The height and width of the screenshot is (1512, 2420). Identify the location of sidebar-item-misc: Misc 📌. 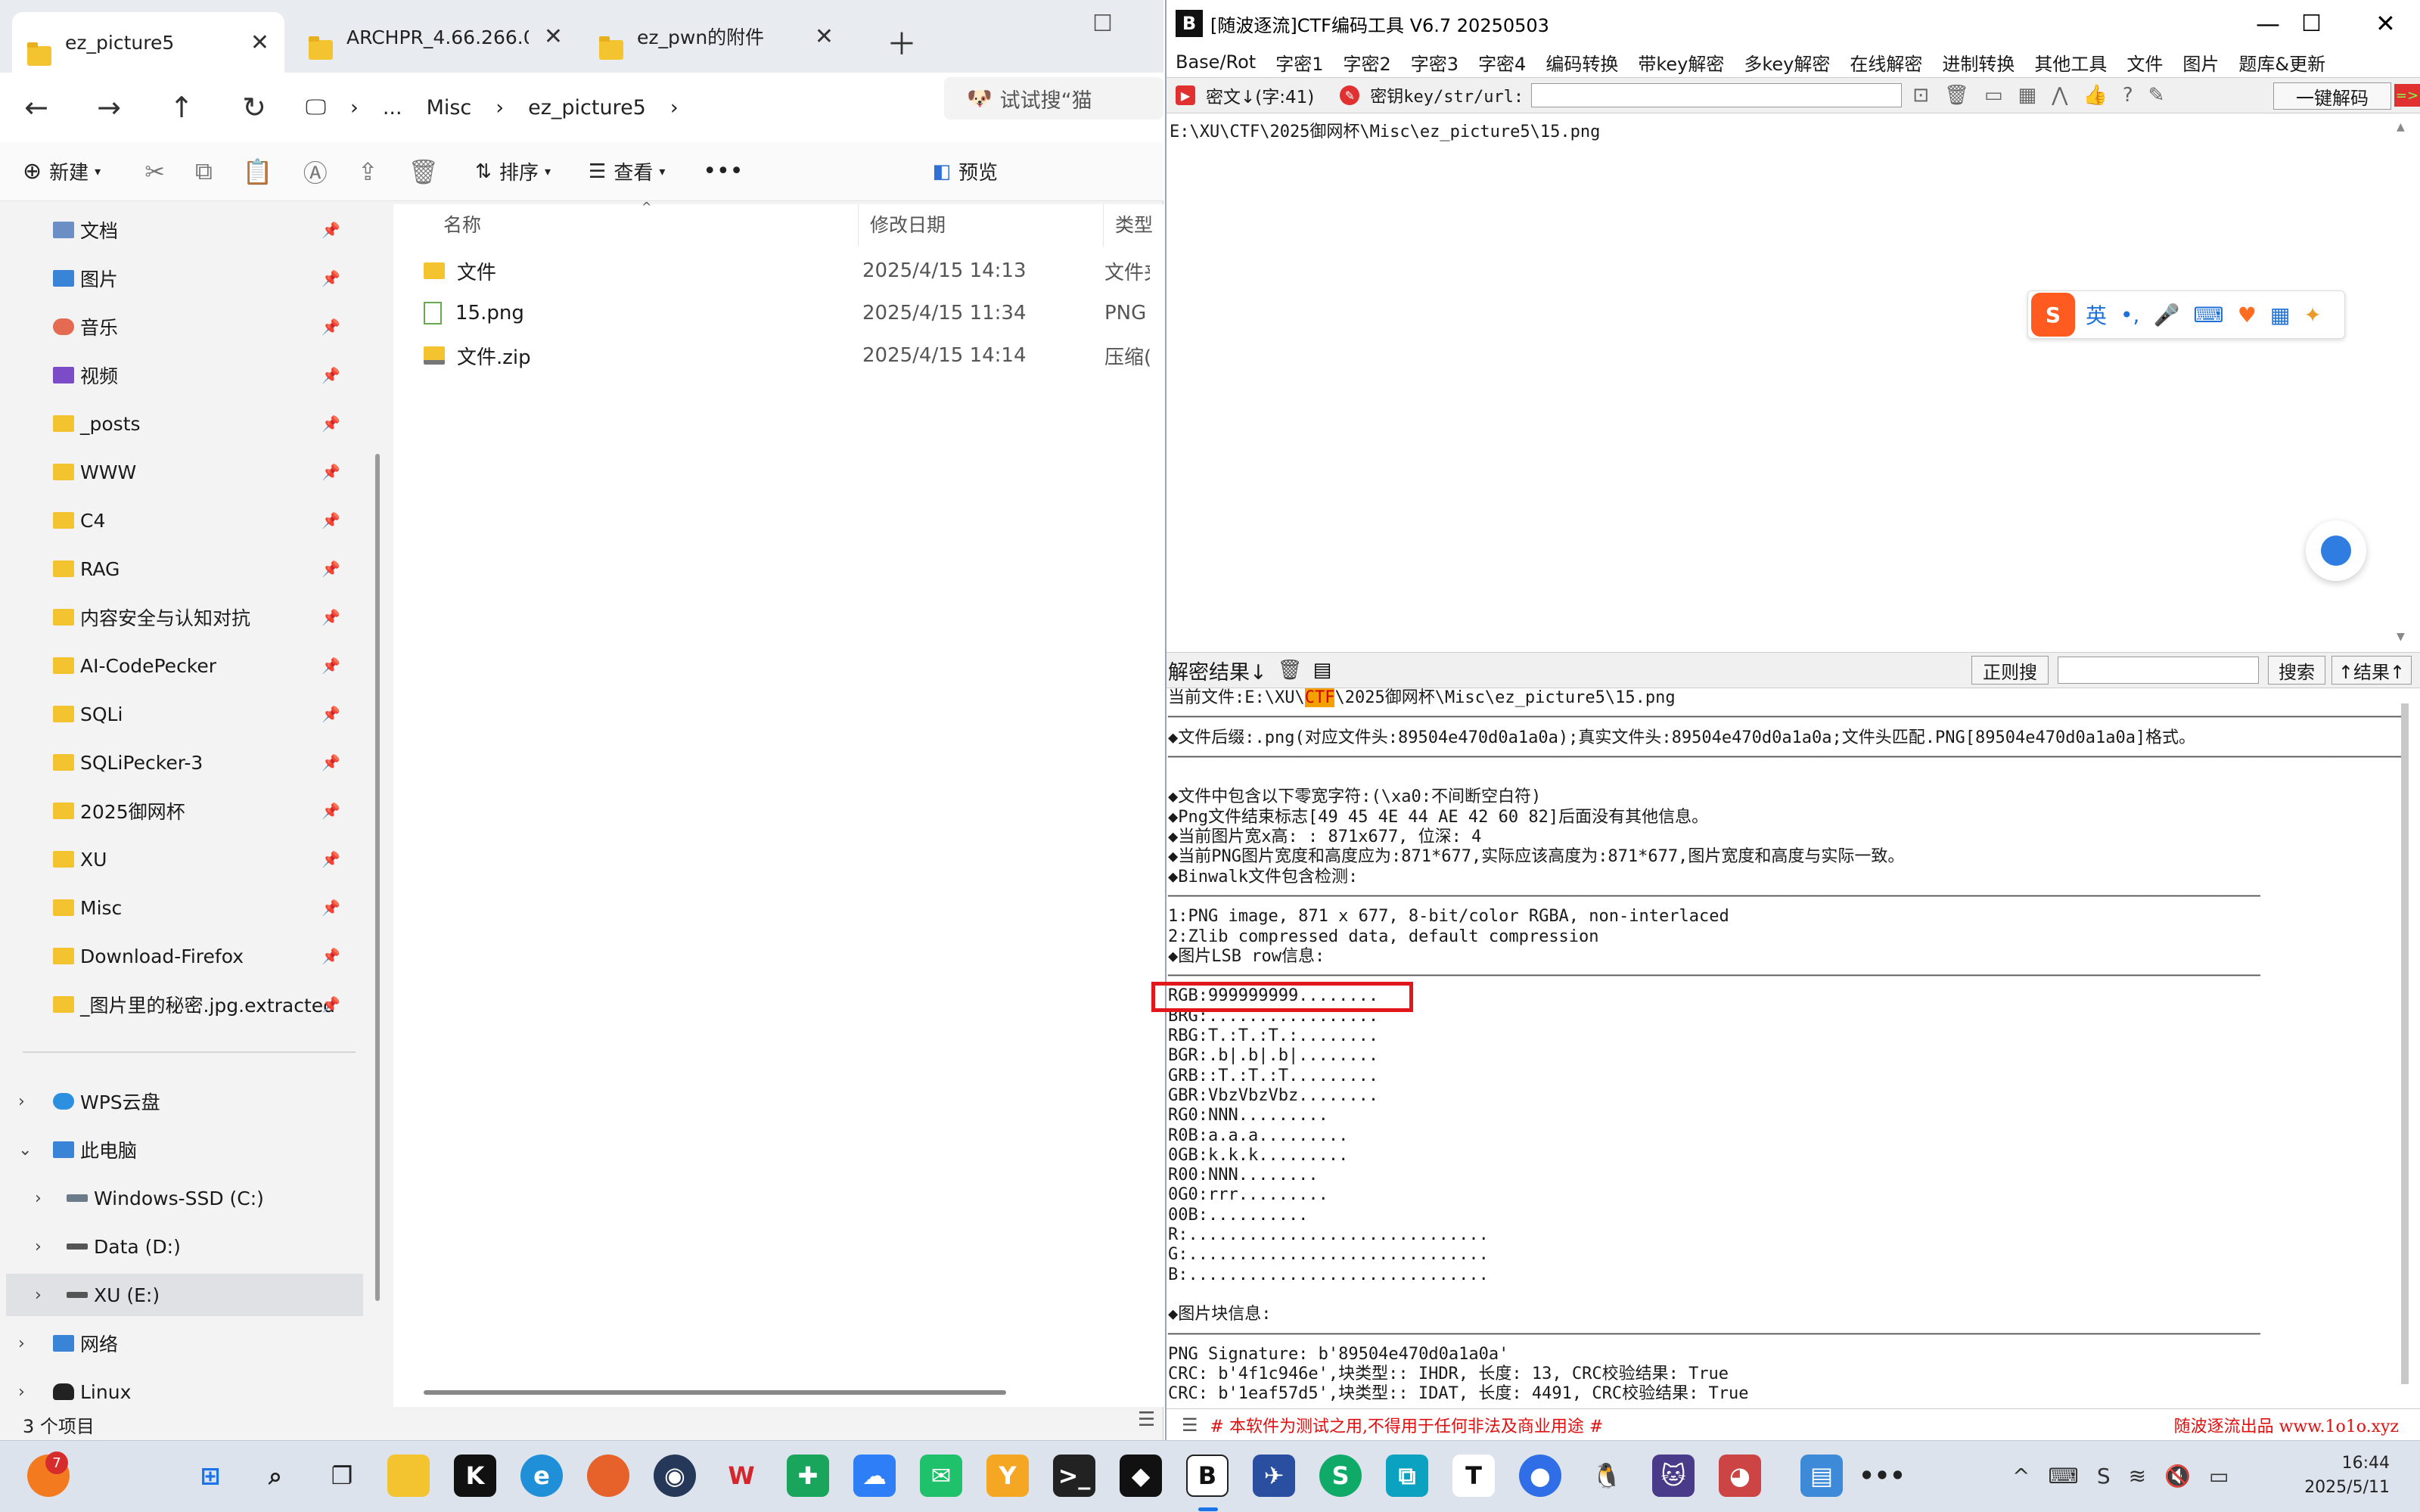
(178, 907).